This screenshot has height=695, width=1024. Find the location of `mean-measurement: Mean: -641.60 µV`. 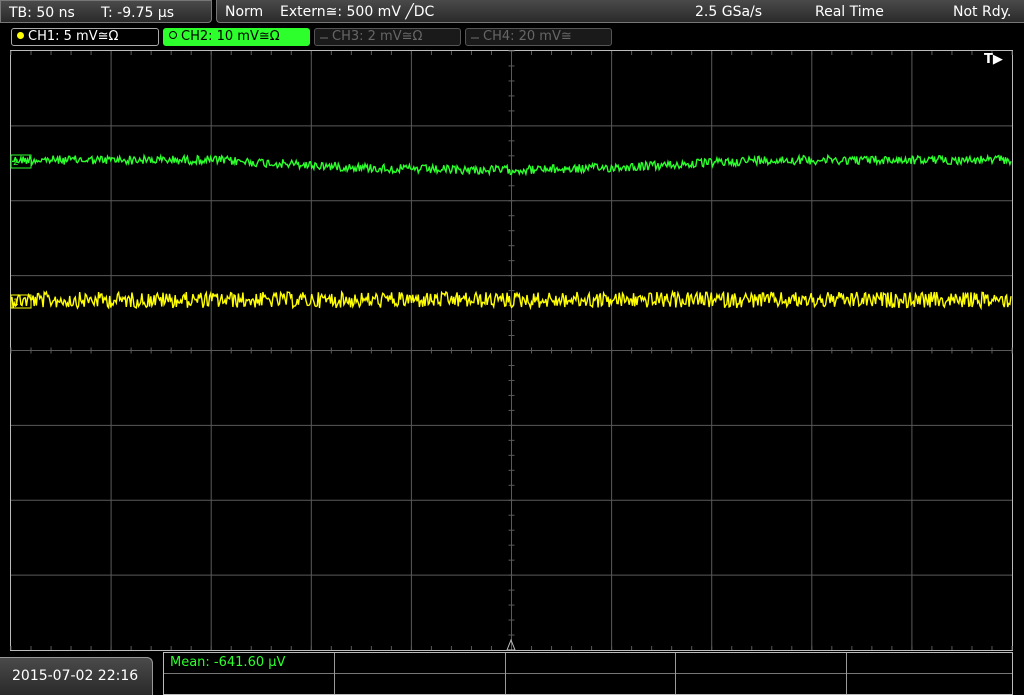

mean-measurement: Mean: -641.60 µV is located at coordinates (228, 662).